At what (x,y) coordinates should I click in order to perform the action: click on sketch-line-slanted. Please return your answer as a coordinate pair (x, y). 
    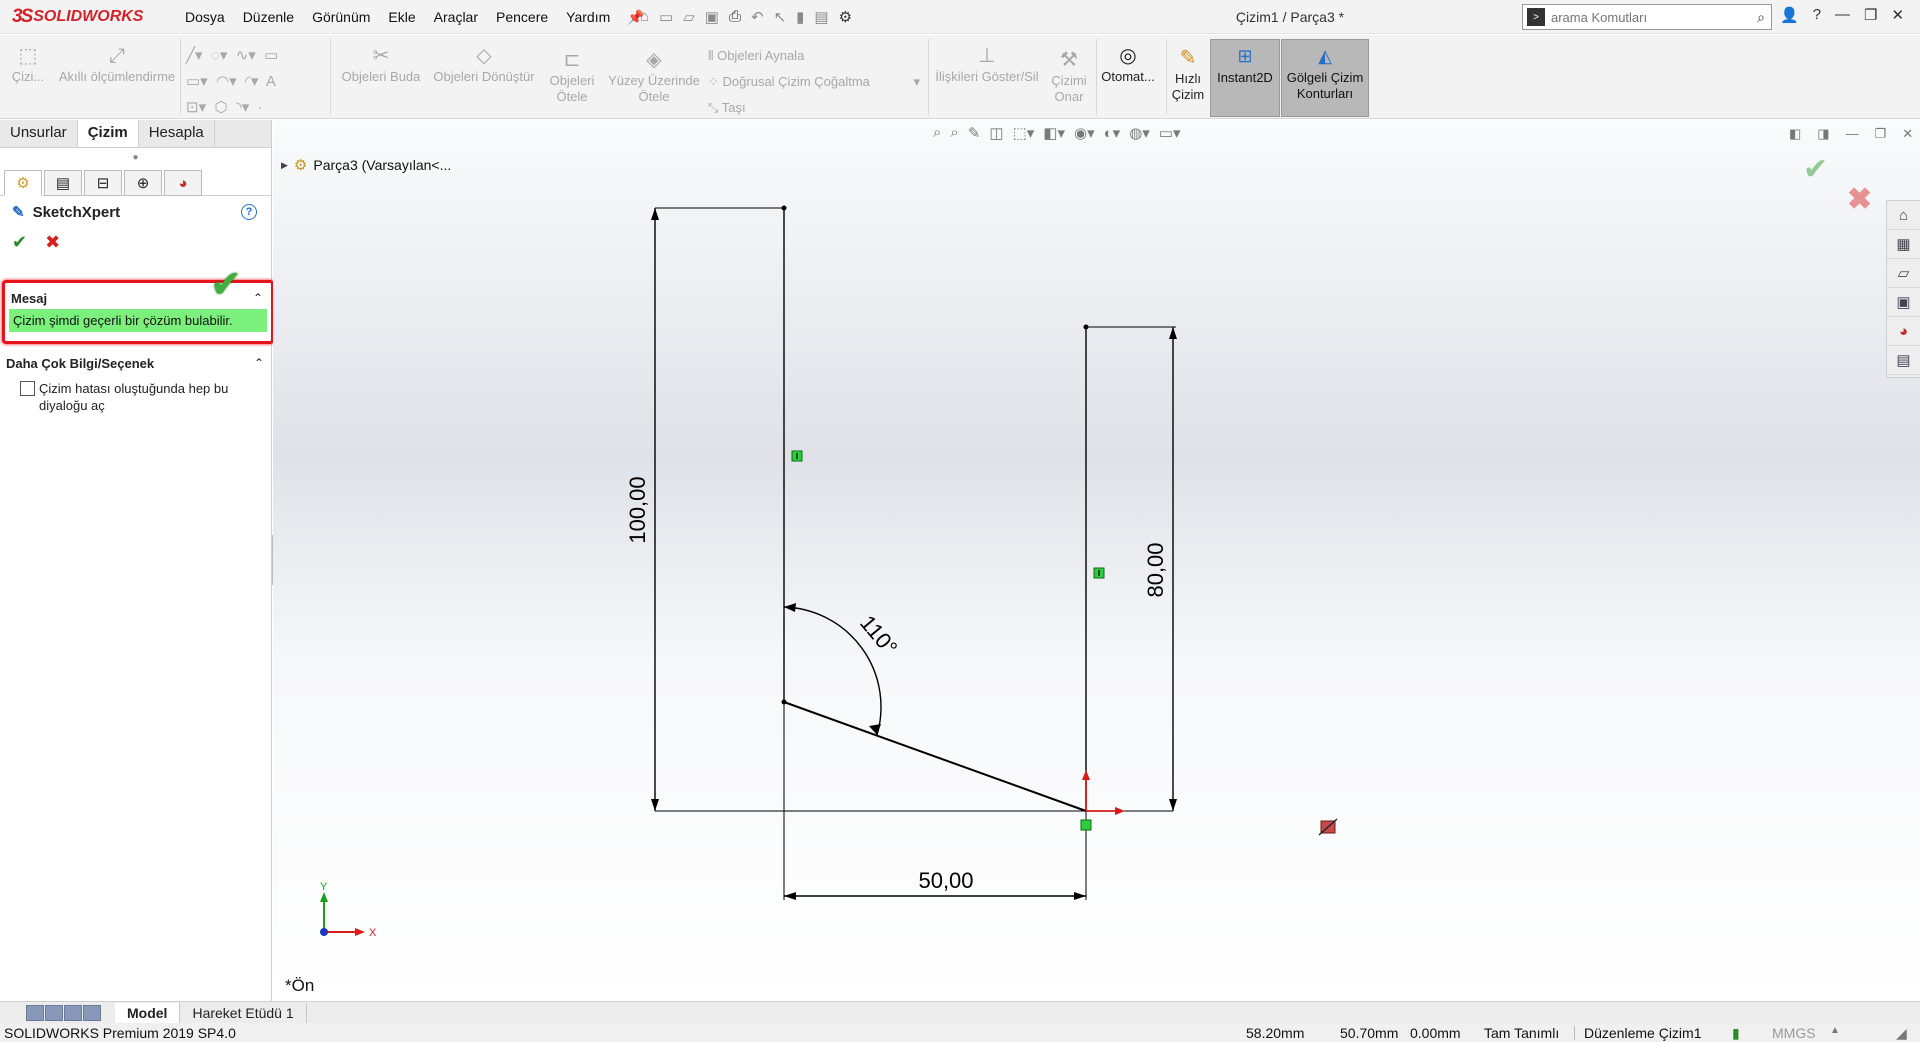
    Looking at the image, I should click on (935, 756).